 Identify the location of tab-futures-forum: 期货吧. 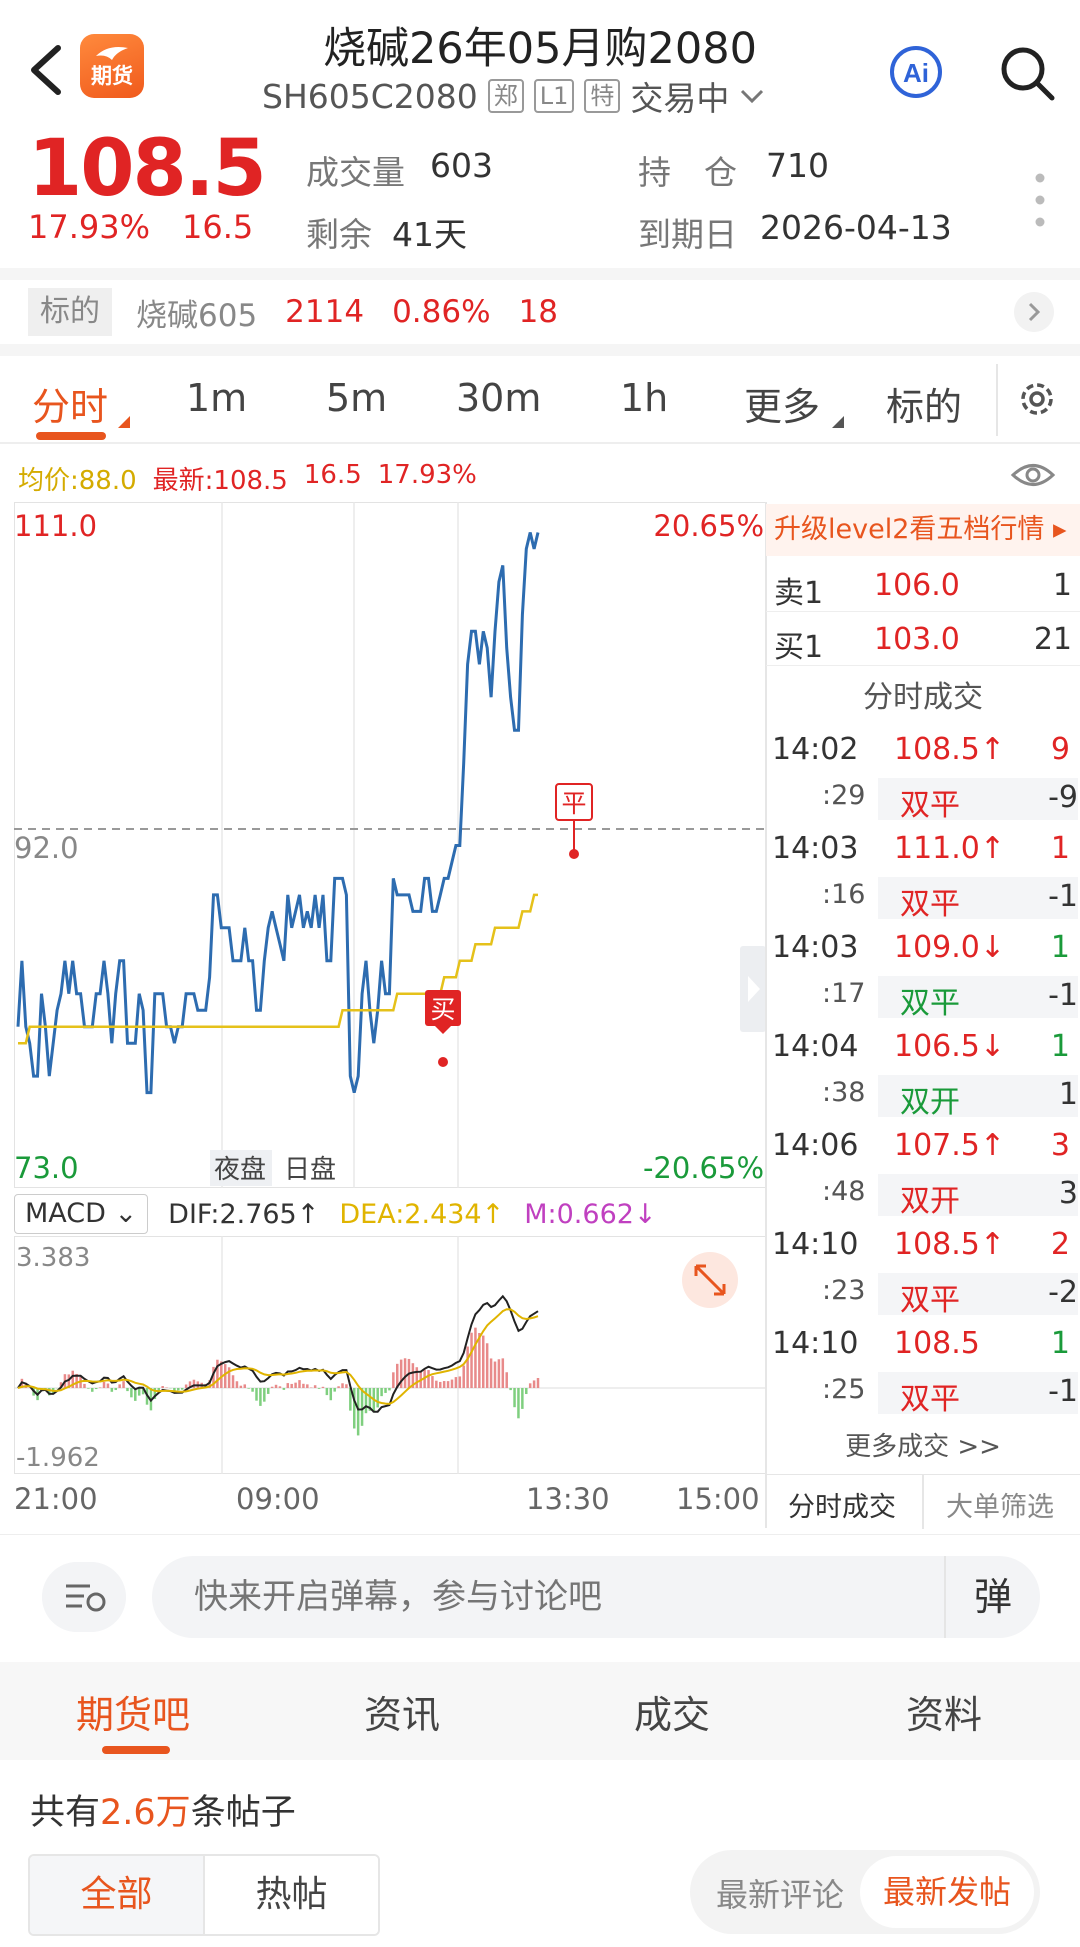
(133, 1711).